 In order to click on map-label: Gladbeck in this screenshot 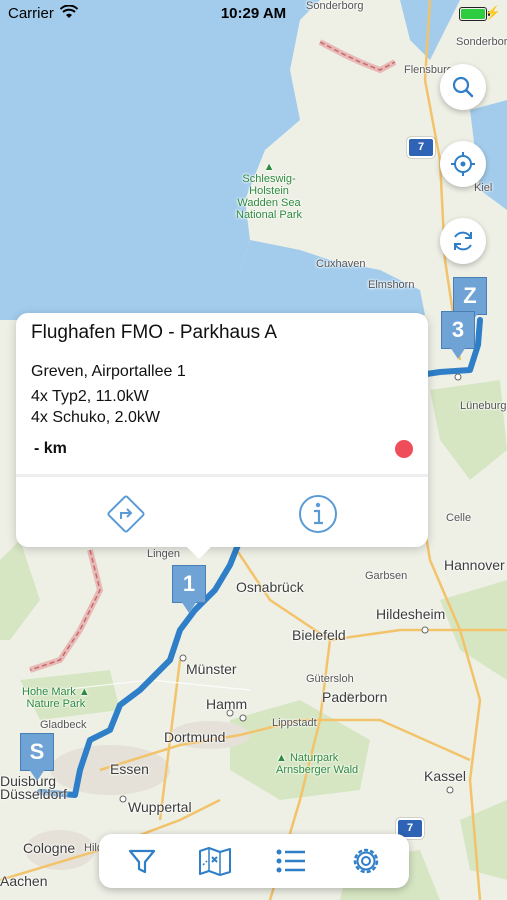, I will do `click(63, 725)`.